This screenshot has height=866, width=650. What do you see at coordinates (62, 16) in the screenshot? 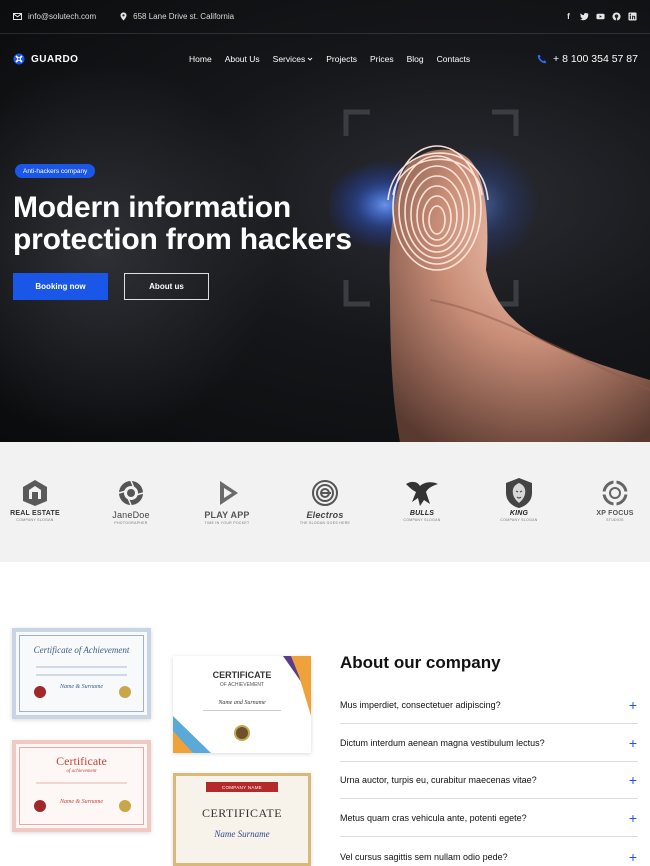
I see `email-text: info@solutech.com` at bounding box center [62, 16].